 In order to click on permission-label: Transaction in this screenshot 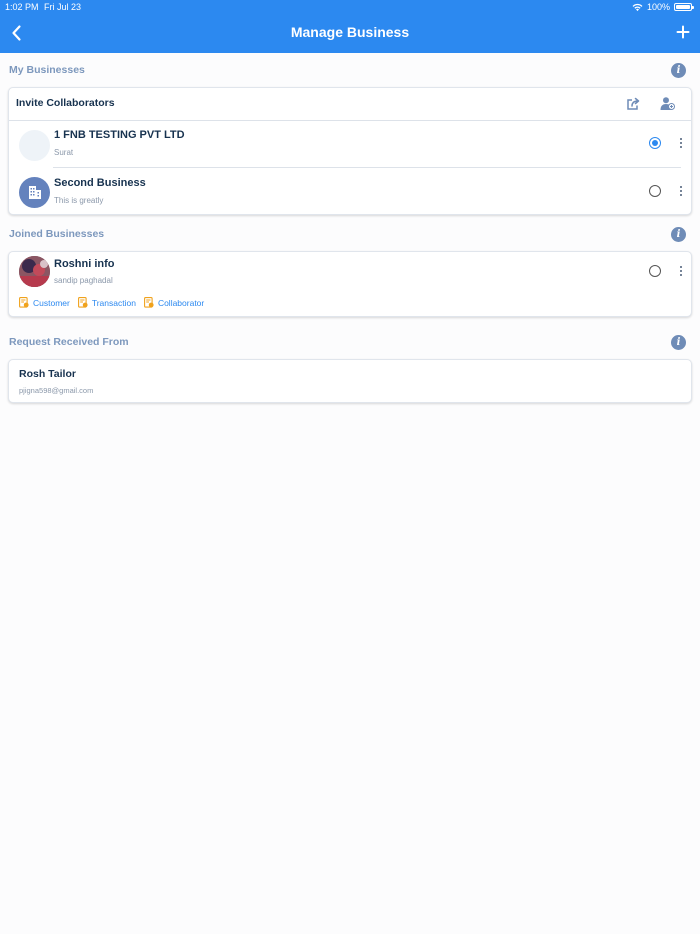, I will do `click(113, 302)`.